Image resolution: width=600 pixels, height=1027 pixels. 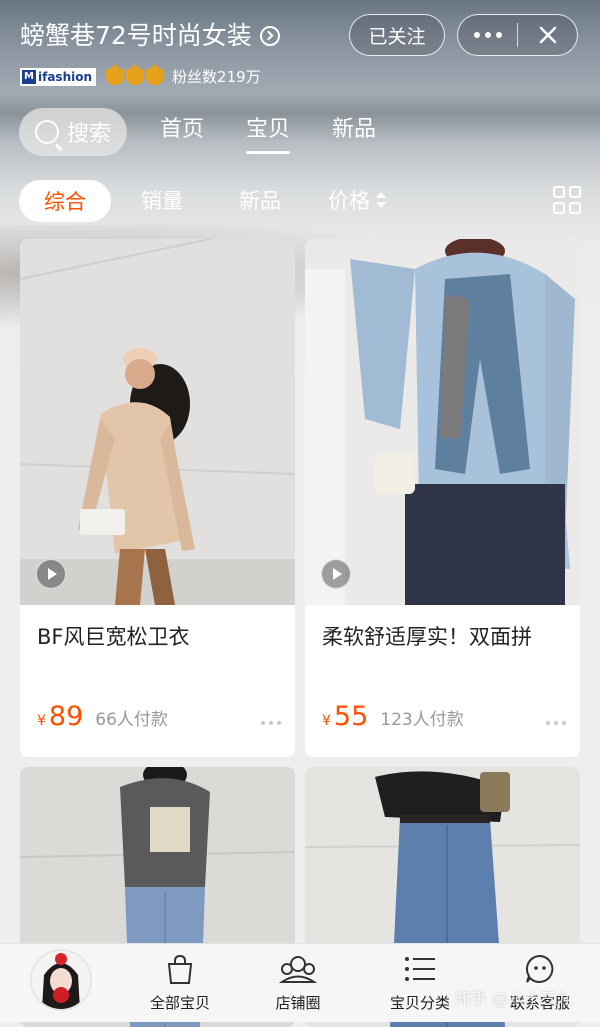 I want to click on ifashion-logo-icon, so click(x=29, y=76).